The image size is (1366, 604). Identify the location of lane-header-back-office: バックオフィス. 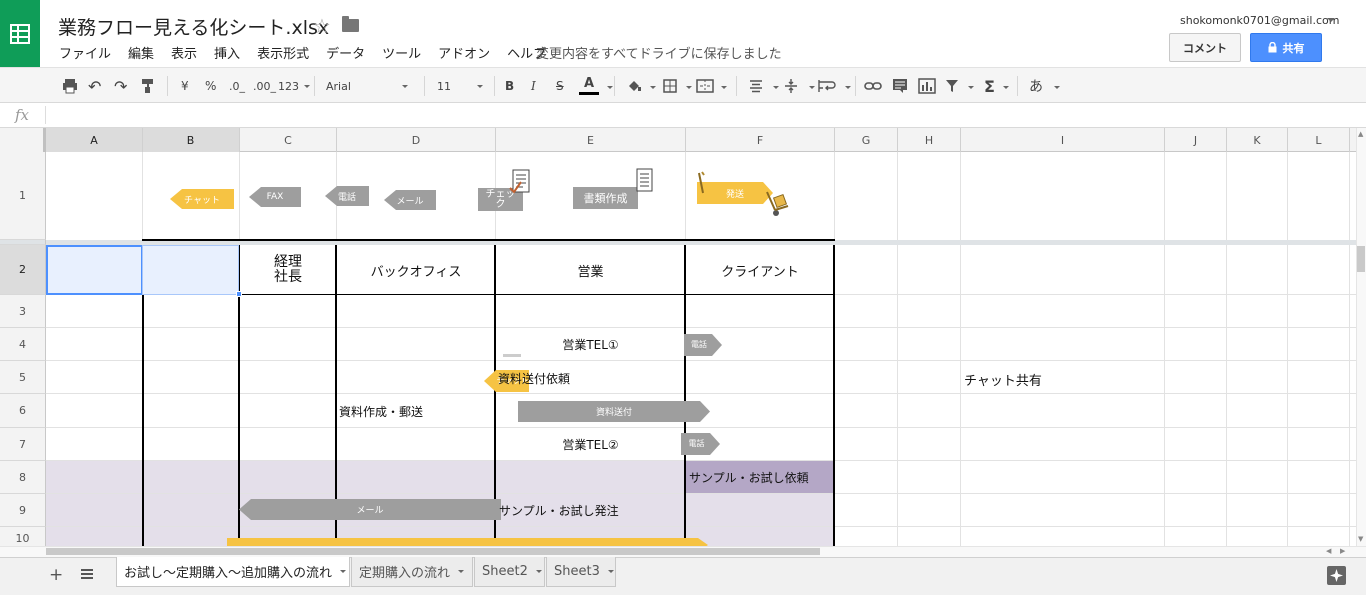
(416, 270).